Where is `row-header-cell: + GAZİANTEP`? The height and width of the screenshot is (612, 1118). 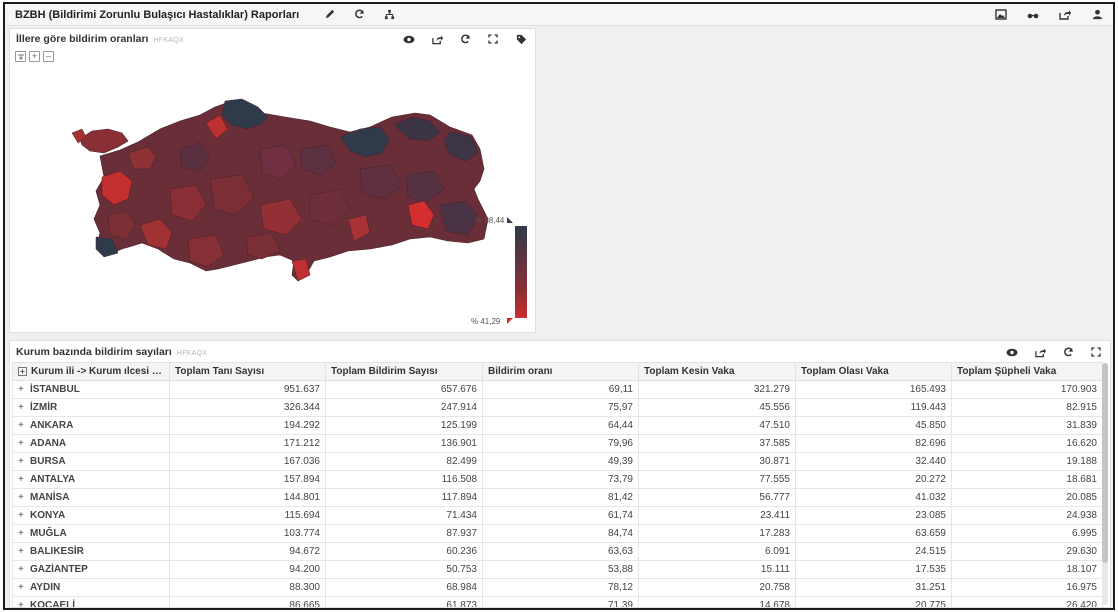 row-header-cell: + GAZİANTEP is located at coordinates (91, 569).